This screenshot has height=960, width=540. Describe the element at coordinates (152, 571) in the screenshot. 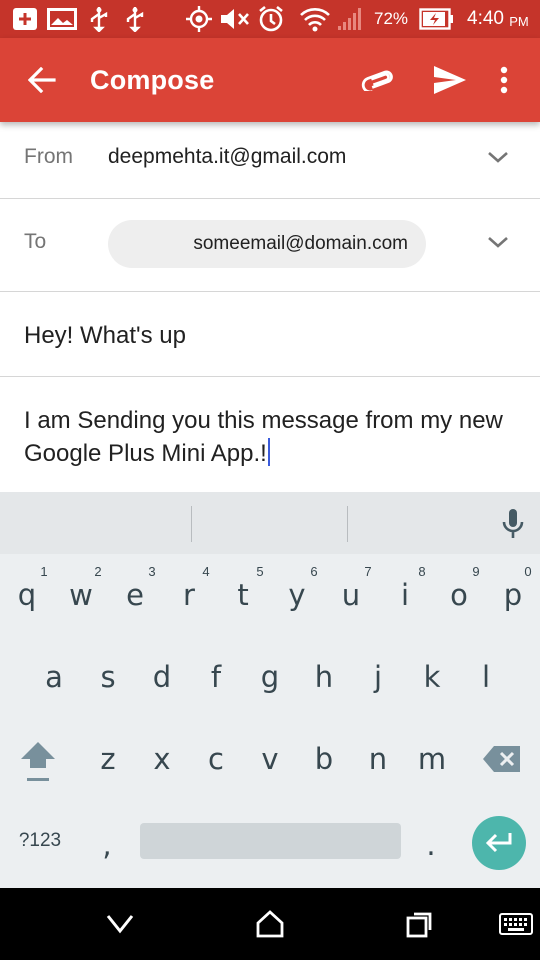

I see `key-hint: 3` at that location.